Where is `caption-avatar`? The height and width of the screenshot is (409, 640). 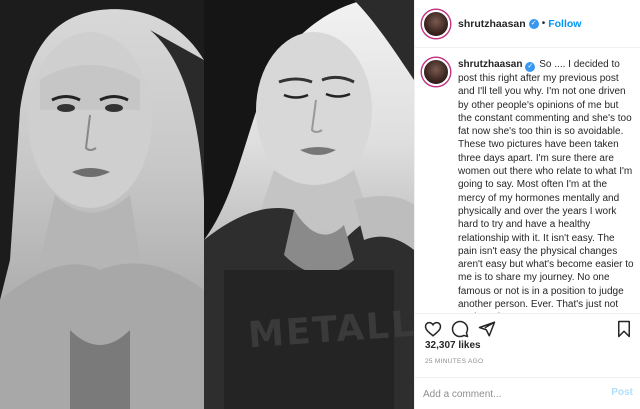 caption-avatar is located at coordinates (436, 72).